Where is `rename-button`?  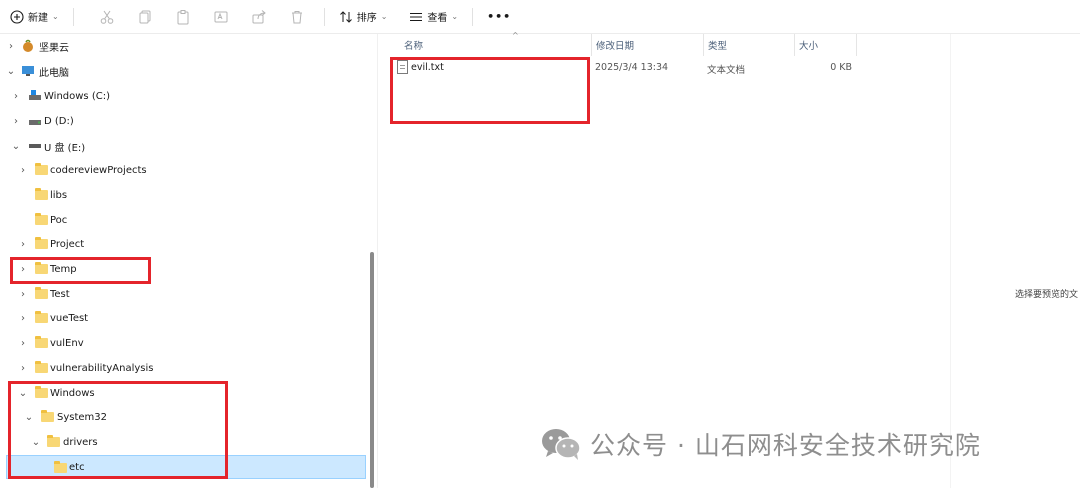 rename-button is located at coordinates (221, 17).